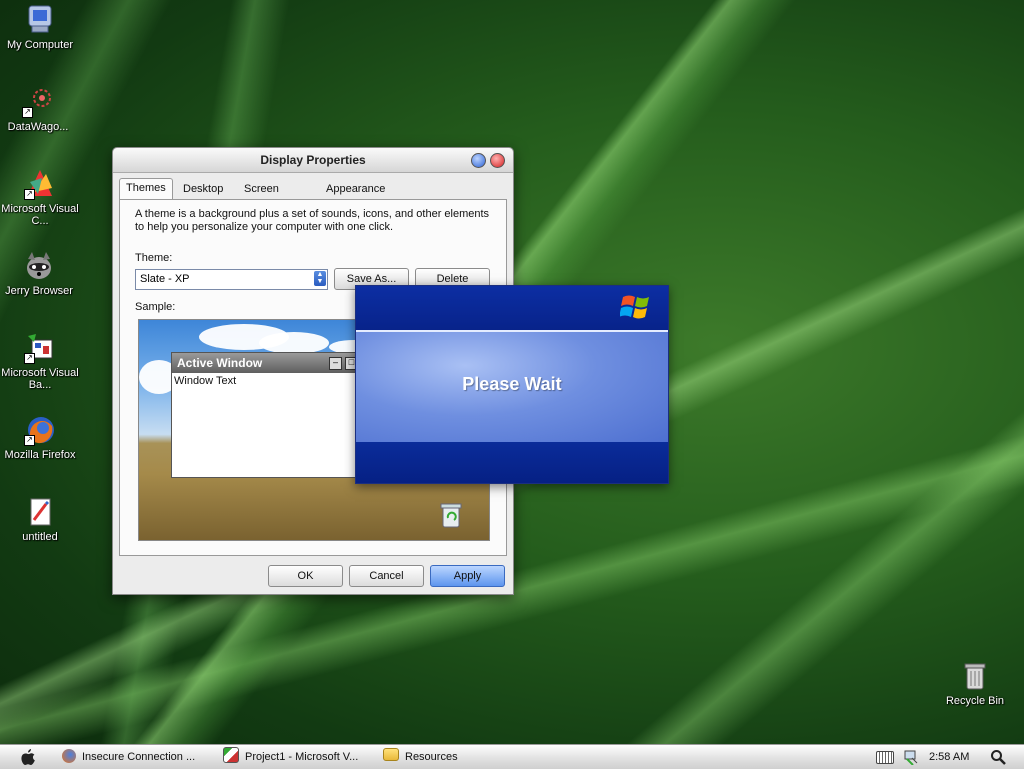  Describe the element at coordinates (40, 537) in the screenshot. I see `desktop-icon-label: untitled` at that location.